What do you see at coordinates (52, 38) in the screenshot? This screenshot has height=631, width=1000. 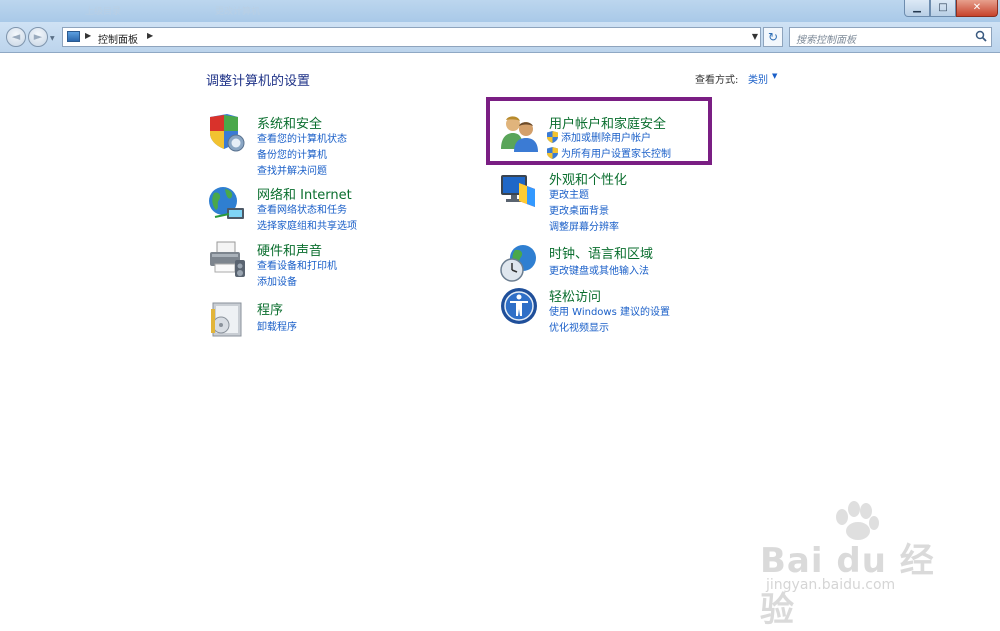 I see `recent-pages-dropdown: ▼` at bounding box center [52, 38].